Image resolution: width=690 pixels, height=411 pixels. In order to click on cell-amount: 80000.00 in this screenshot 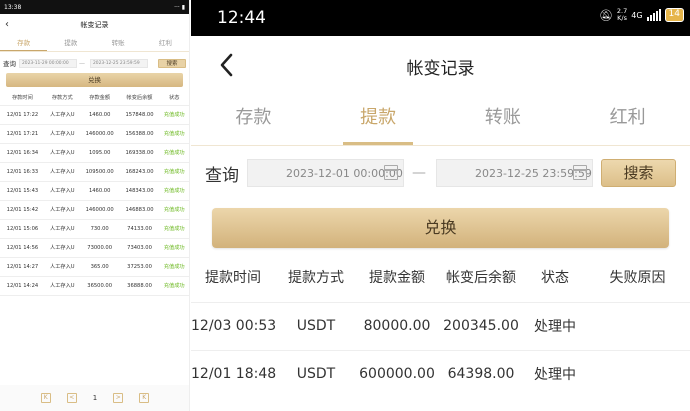, I will do `click(397, 325)`.